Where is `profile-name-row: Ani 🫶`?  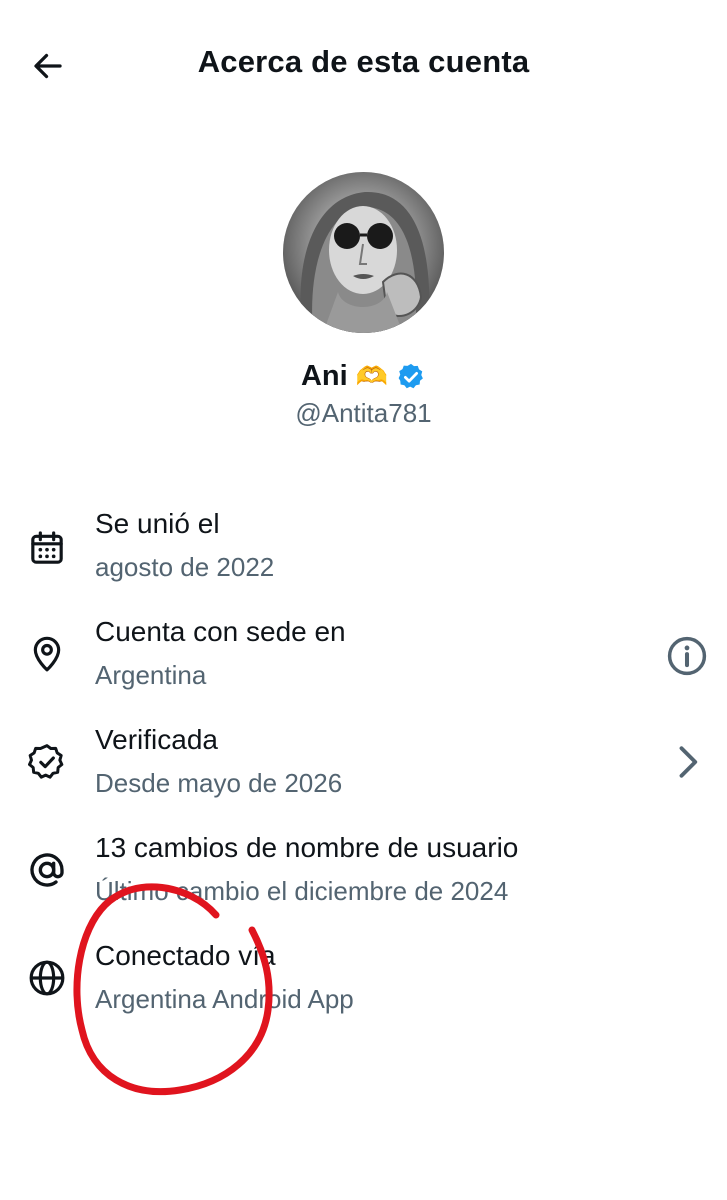
profile-name-row: Ani 🫶 is located at coordinates (363, 376).